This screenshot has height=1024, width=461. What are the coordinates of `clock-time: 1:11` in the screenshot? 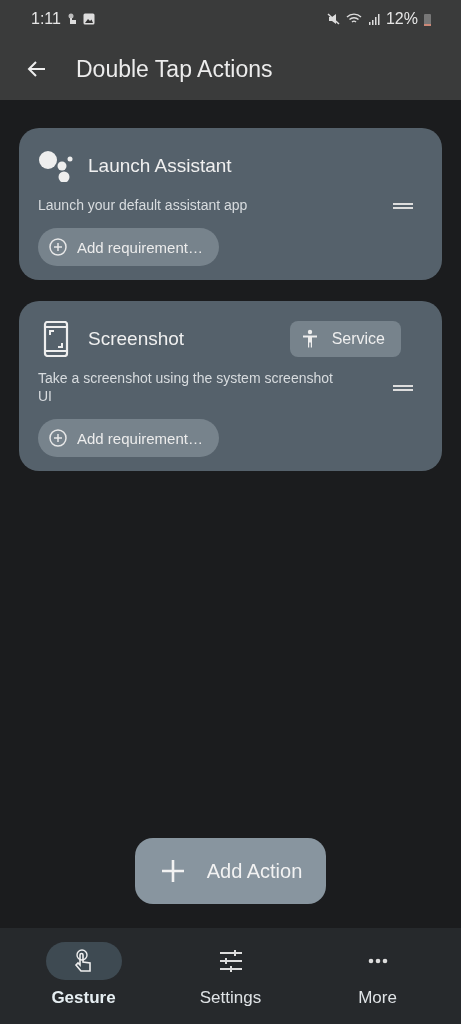 It's located at (46, 19).